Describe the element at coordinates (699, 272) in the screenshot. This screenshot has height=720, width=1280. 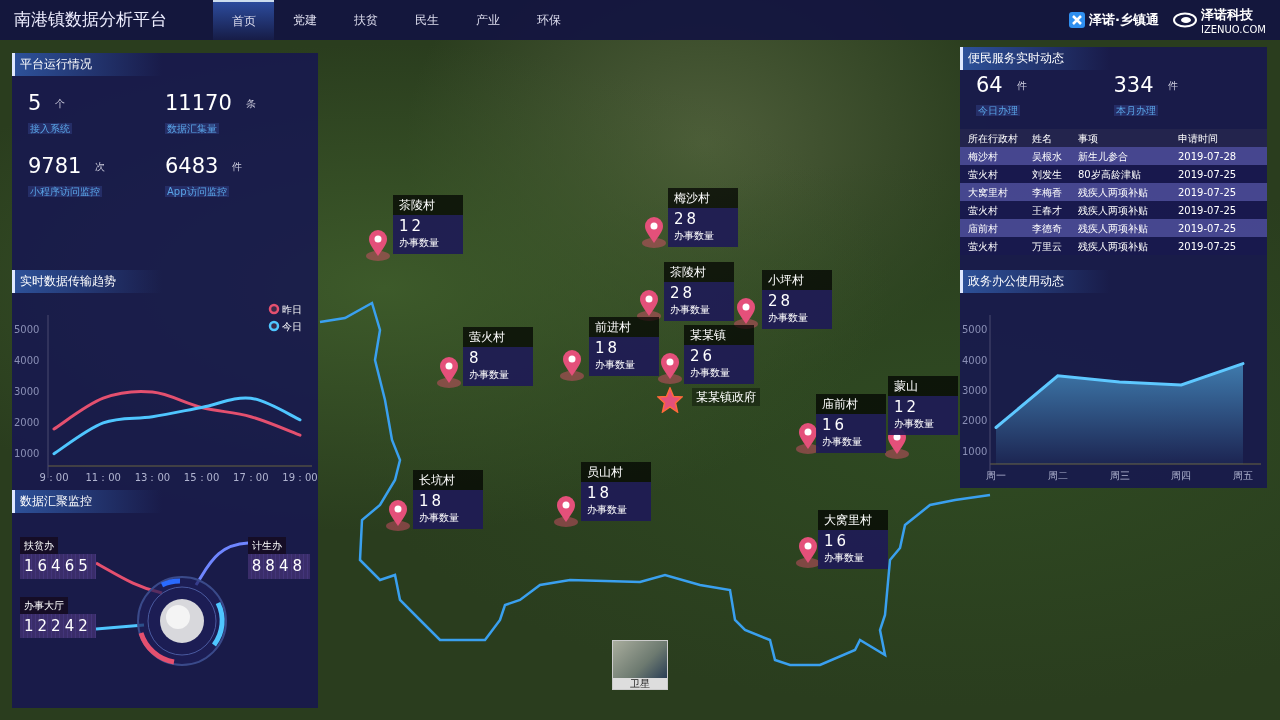
I see `village-name: 茶陵村` at that location.